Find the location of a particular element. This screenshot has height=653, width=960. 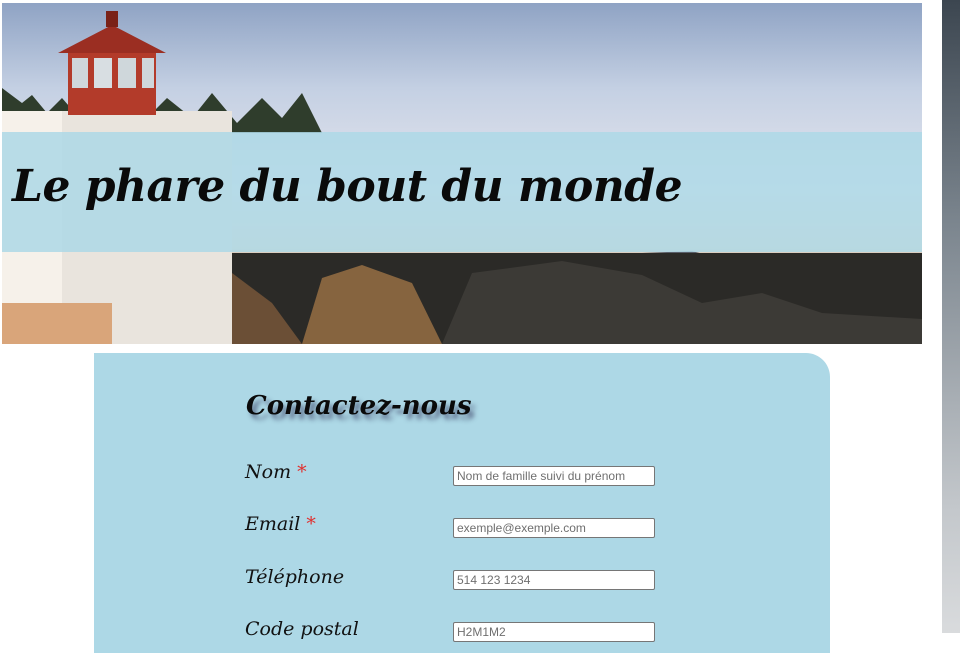

phone-label: Téléphone is located at coordinates (294, 577).